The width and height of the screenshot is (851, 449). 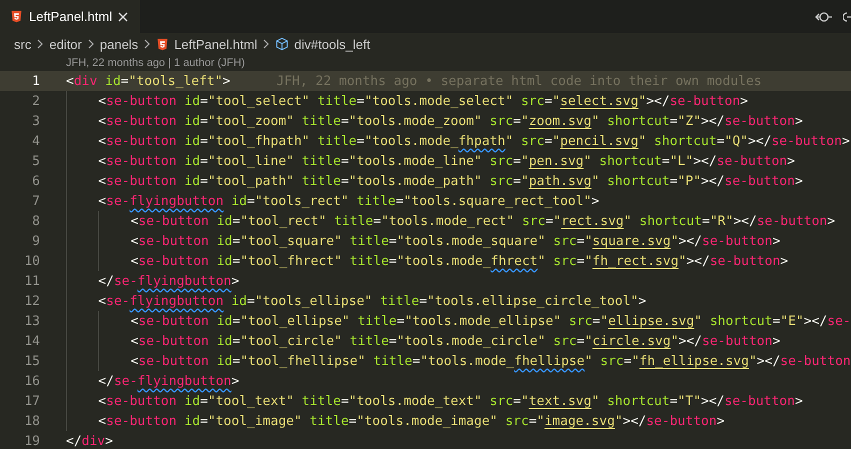 What do you see at coordinates (31, 381) in the screenshot?
I see `line-number: 16` at bounding box center [31, 381].